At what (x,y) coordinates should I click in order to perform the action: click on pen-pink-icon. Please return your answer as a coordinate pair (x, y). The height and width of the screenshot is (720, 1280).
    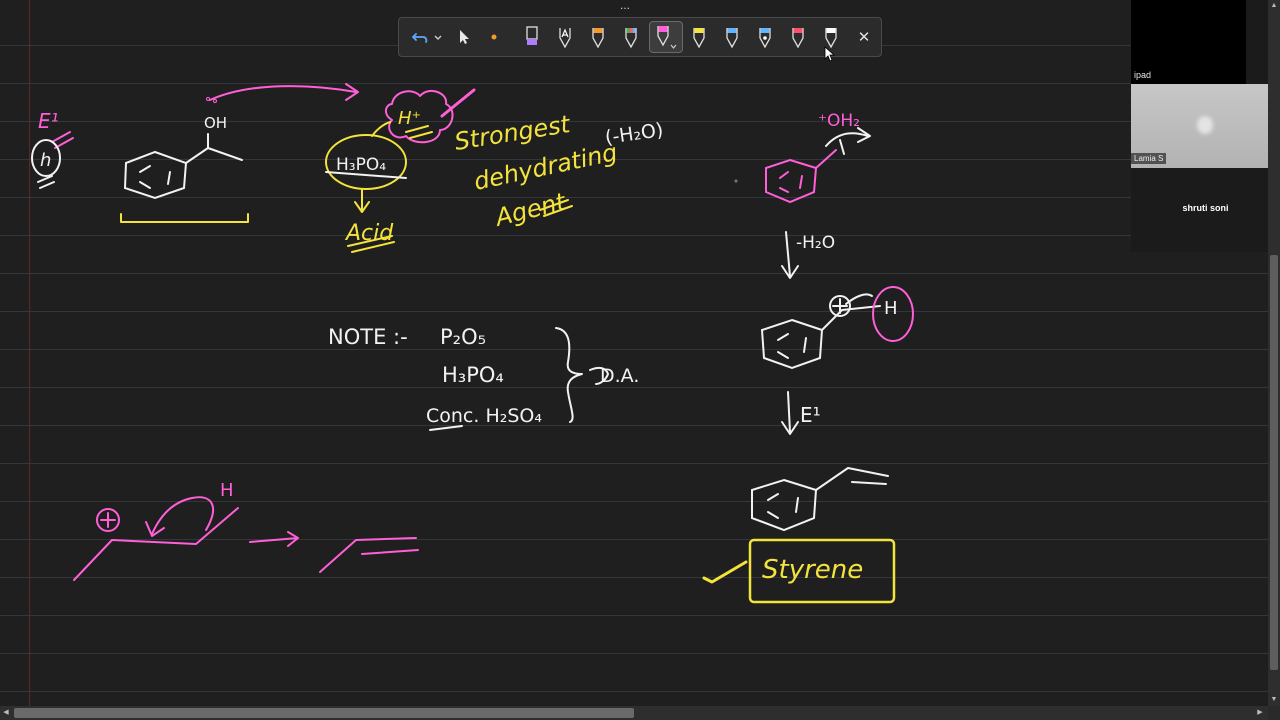
    Looking at the image, I should click on (667, 37).